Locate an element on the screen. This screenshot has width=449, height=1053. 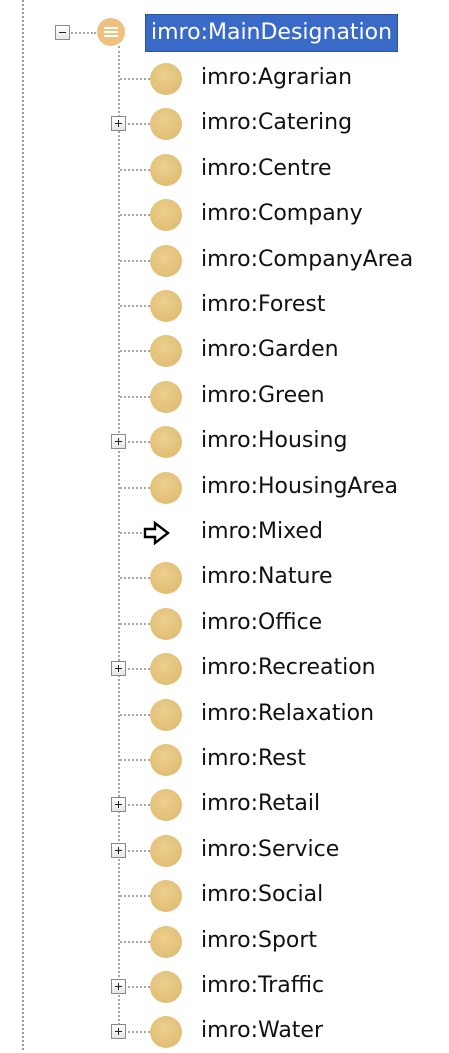
tree-item: imro:Centre is located at coordinates (224, 169).